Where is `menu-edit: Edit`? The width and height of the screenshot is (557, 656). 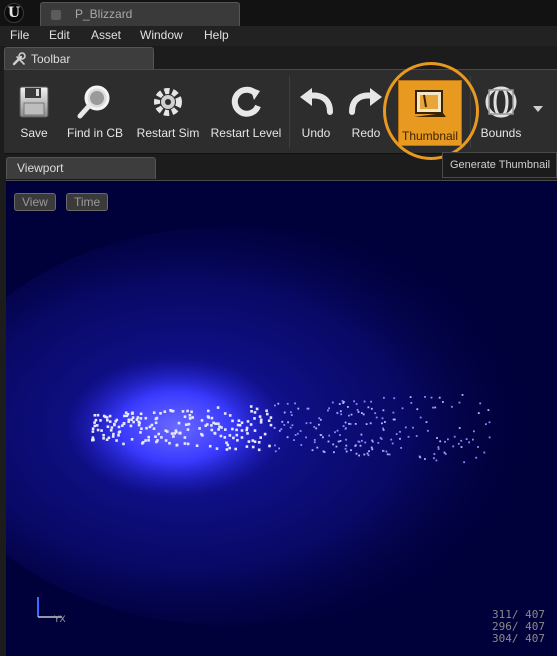
menu-edit: Edit is located at coordinates (59, 35).